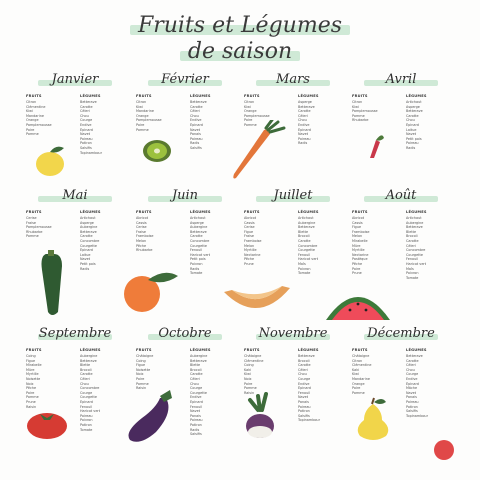 The image size is (480, 480). Describe the element at coordinates (150, 416) in the screenshot. I see `eggplant-icon` at that location.